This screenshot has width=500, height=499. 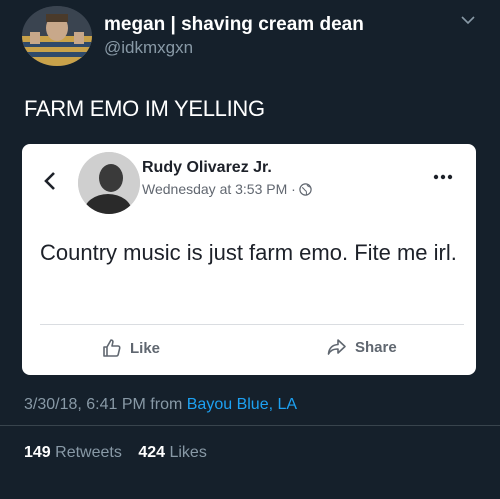 What do you see at coordinates (145, 348) in the screenshot?
I see `like-label: Like` at bounding box center [145, 348].